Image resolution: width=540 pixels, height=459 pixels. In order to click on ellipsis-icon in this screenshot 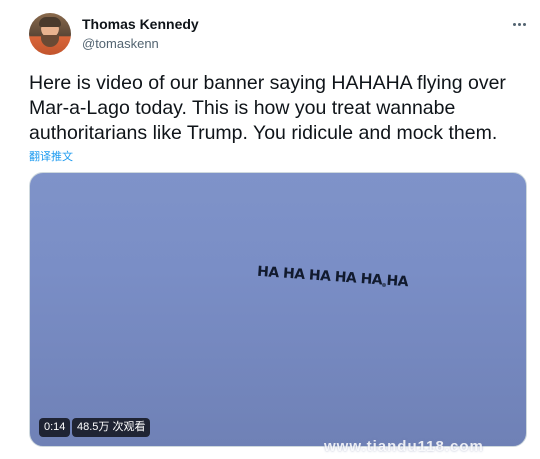, I will do `click(519, 24)`.